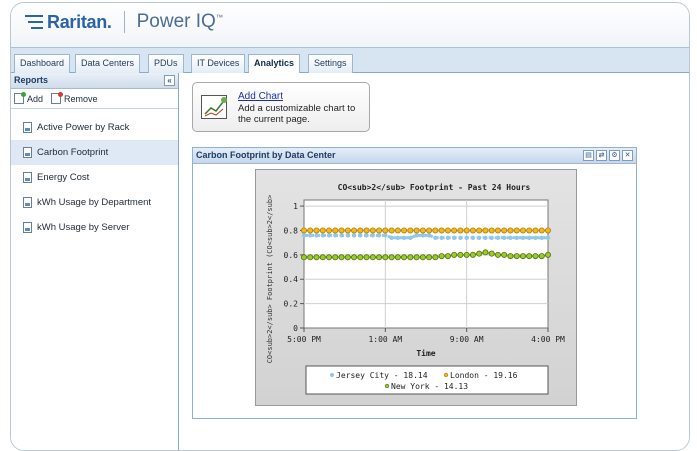  Describe the element at coordinates (218, 63) in the screenshot. I see `tab-it-devices: IT Devices` at that location.